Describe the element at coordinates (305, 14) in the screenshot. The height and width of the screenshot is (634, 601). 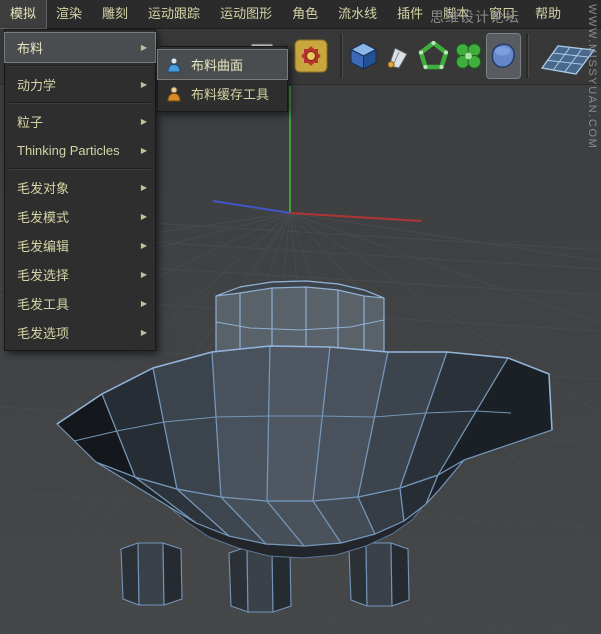
I see `menubar-item-character: 角色` at that location.